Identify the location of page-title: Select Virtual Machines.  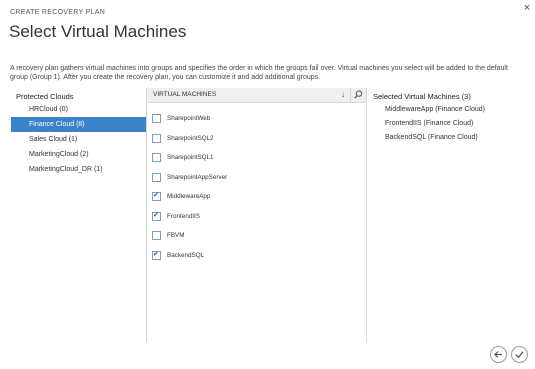
(98, 31).